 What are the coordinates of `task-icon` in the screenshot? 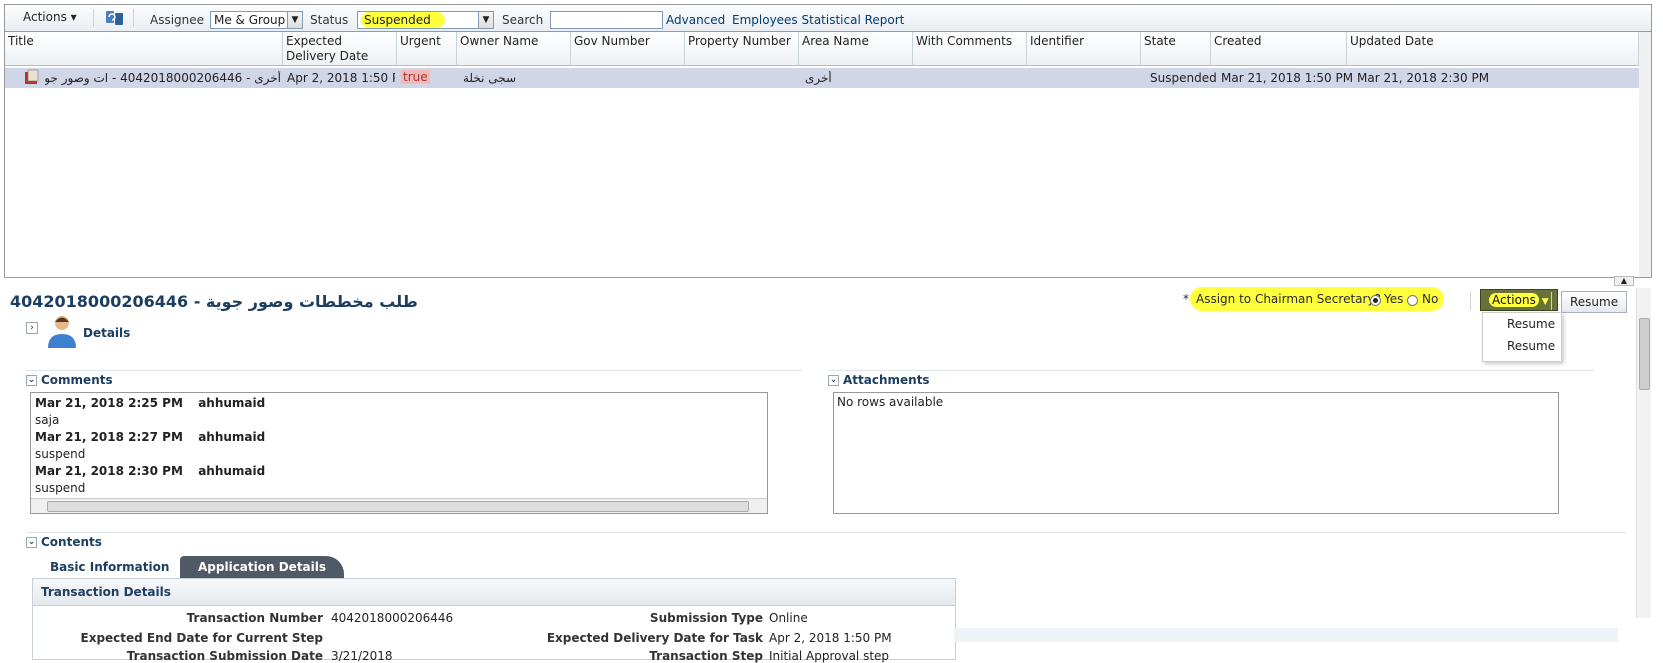 It's located at (32, 77).